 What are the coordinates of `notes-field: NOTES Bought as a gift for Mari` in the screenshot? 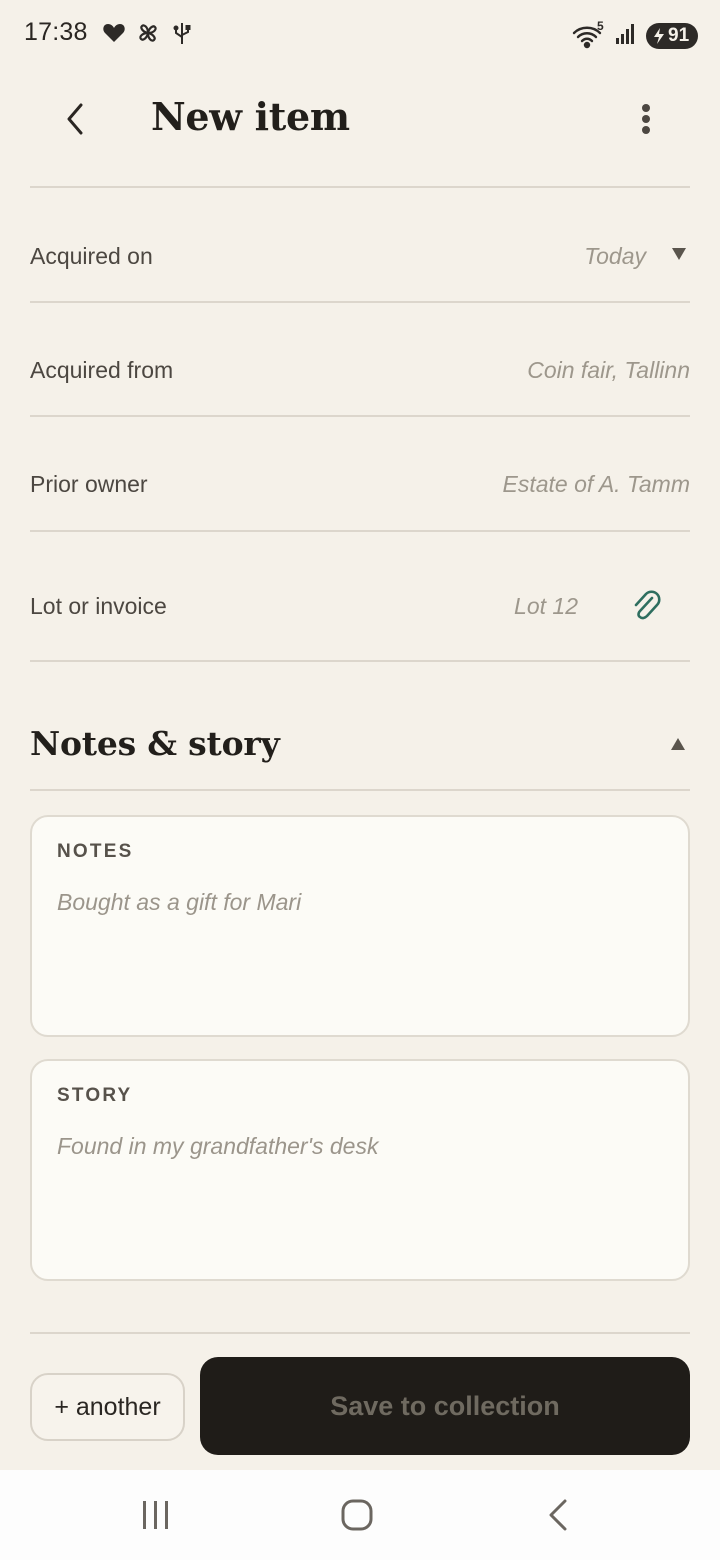 It's located at (360, 926).